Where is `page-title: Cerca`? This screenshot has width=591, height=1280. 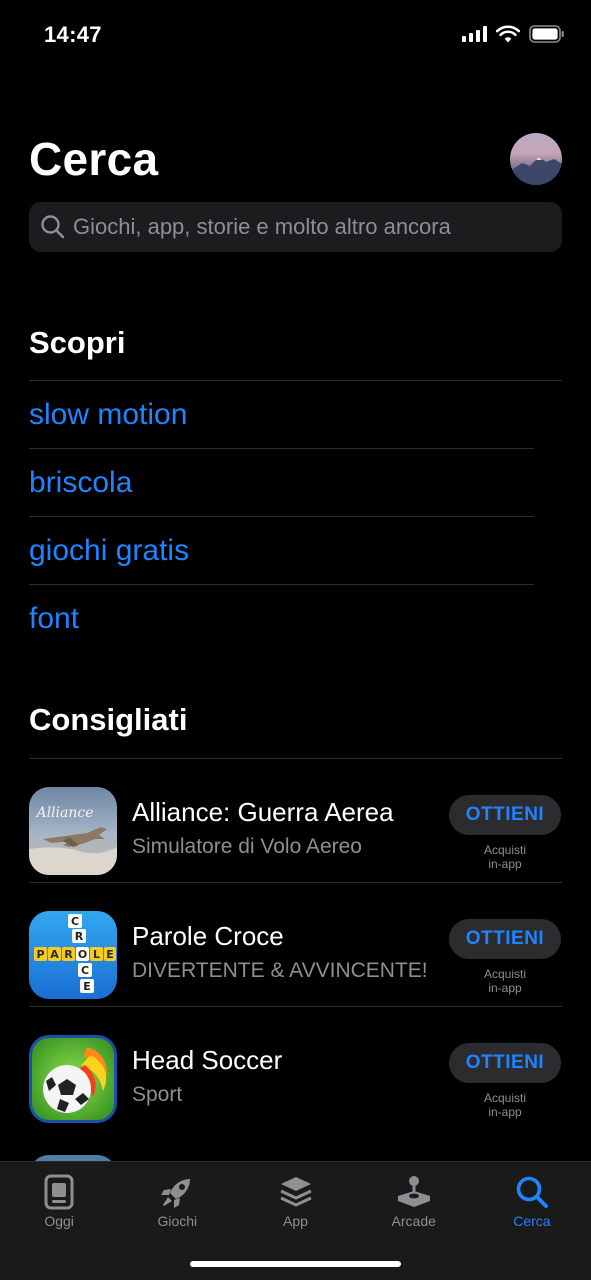
page-title: Cerca is located at coordinates (94, 159).